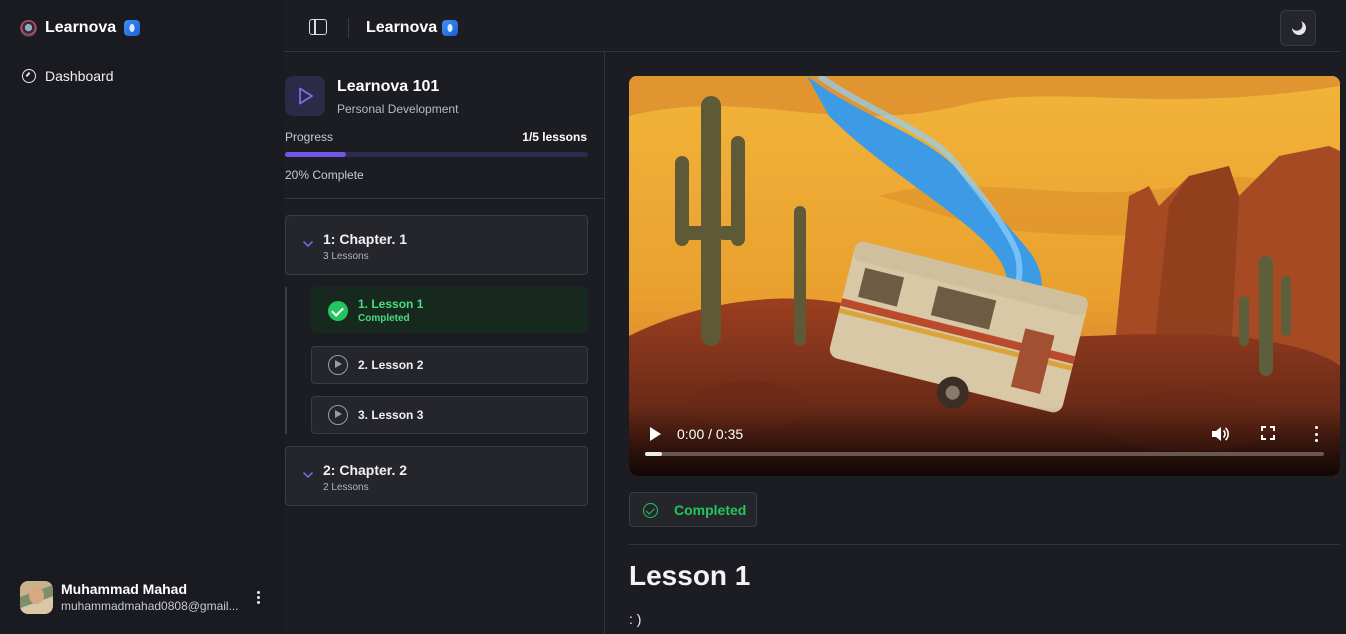 The width and height of the screenshot is (1346, 634). I want to click on video-controls: 0:00 / 0:35, so click(984, 441).